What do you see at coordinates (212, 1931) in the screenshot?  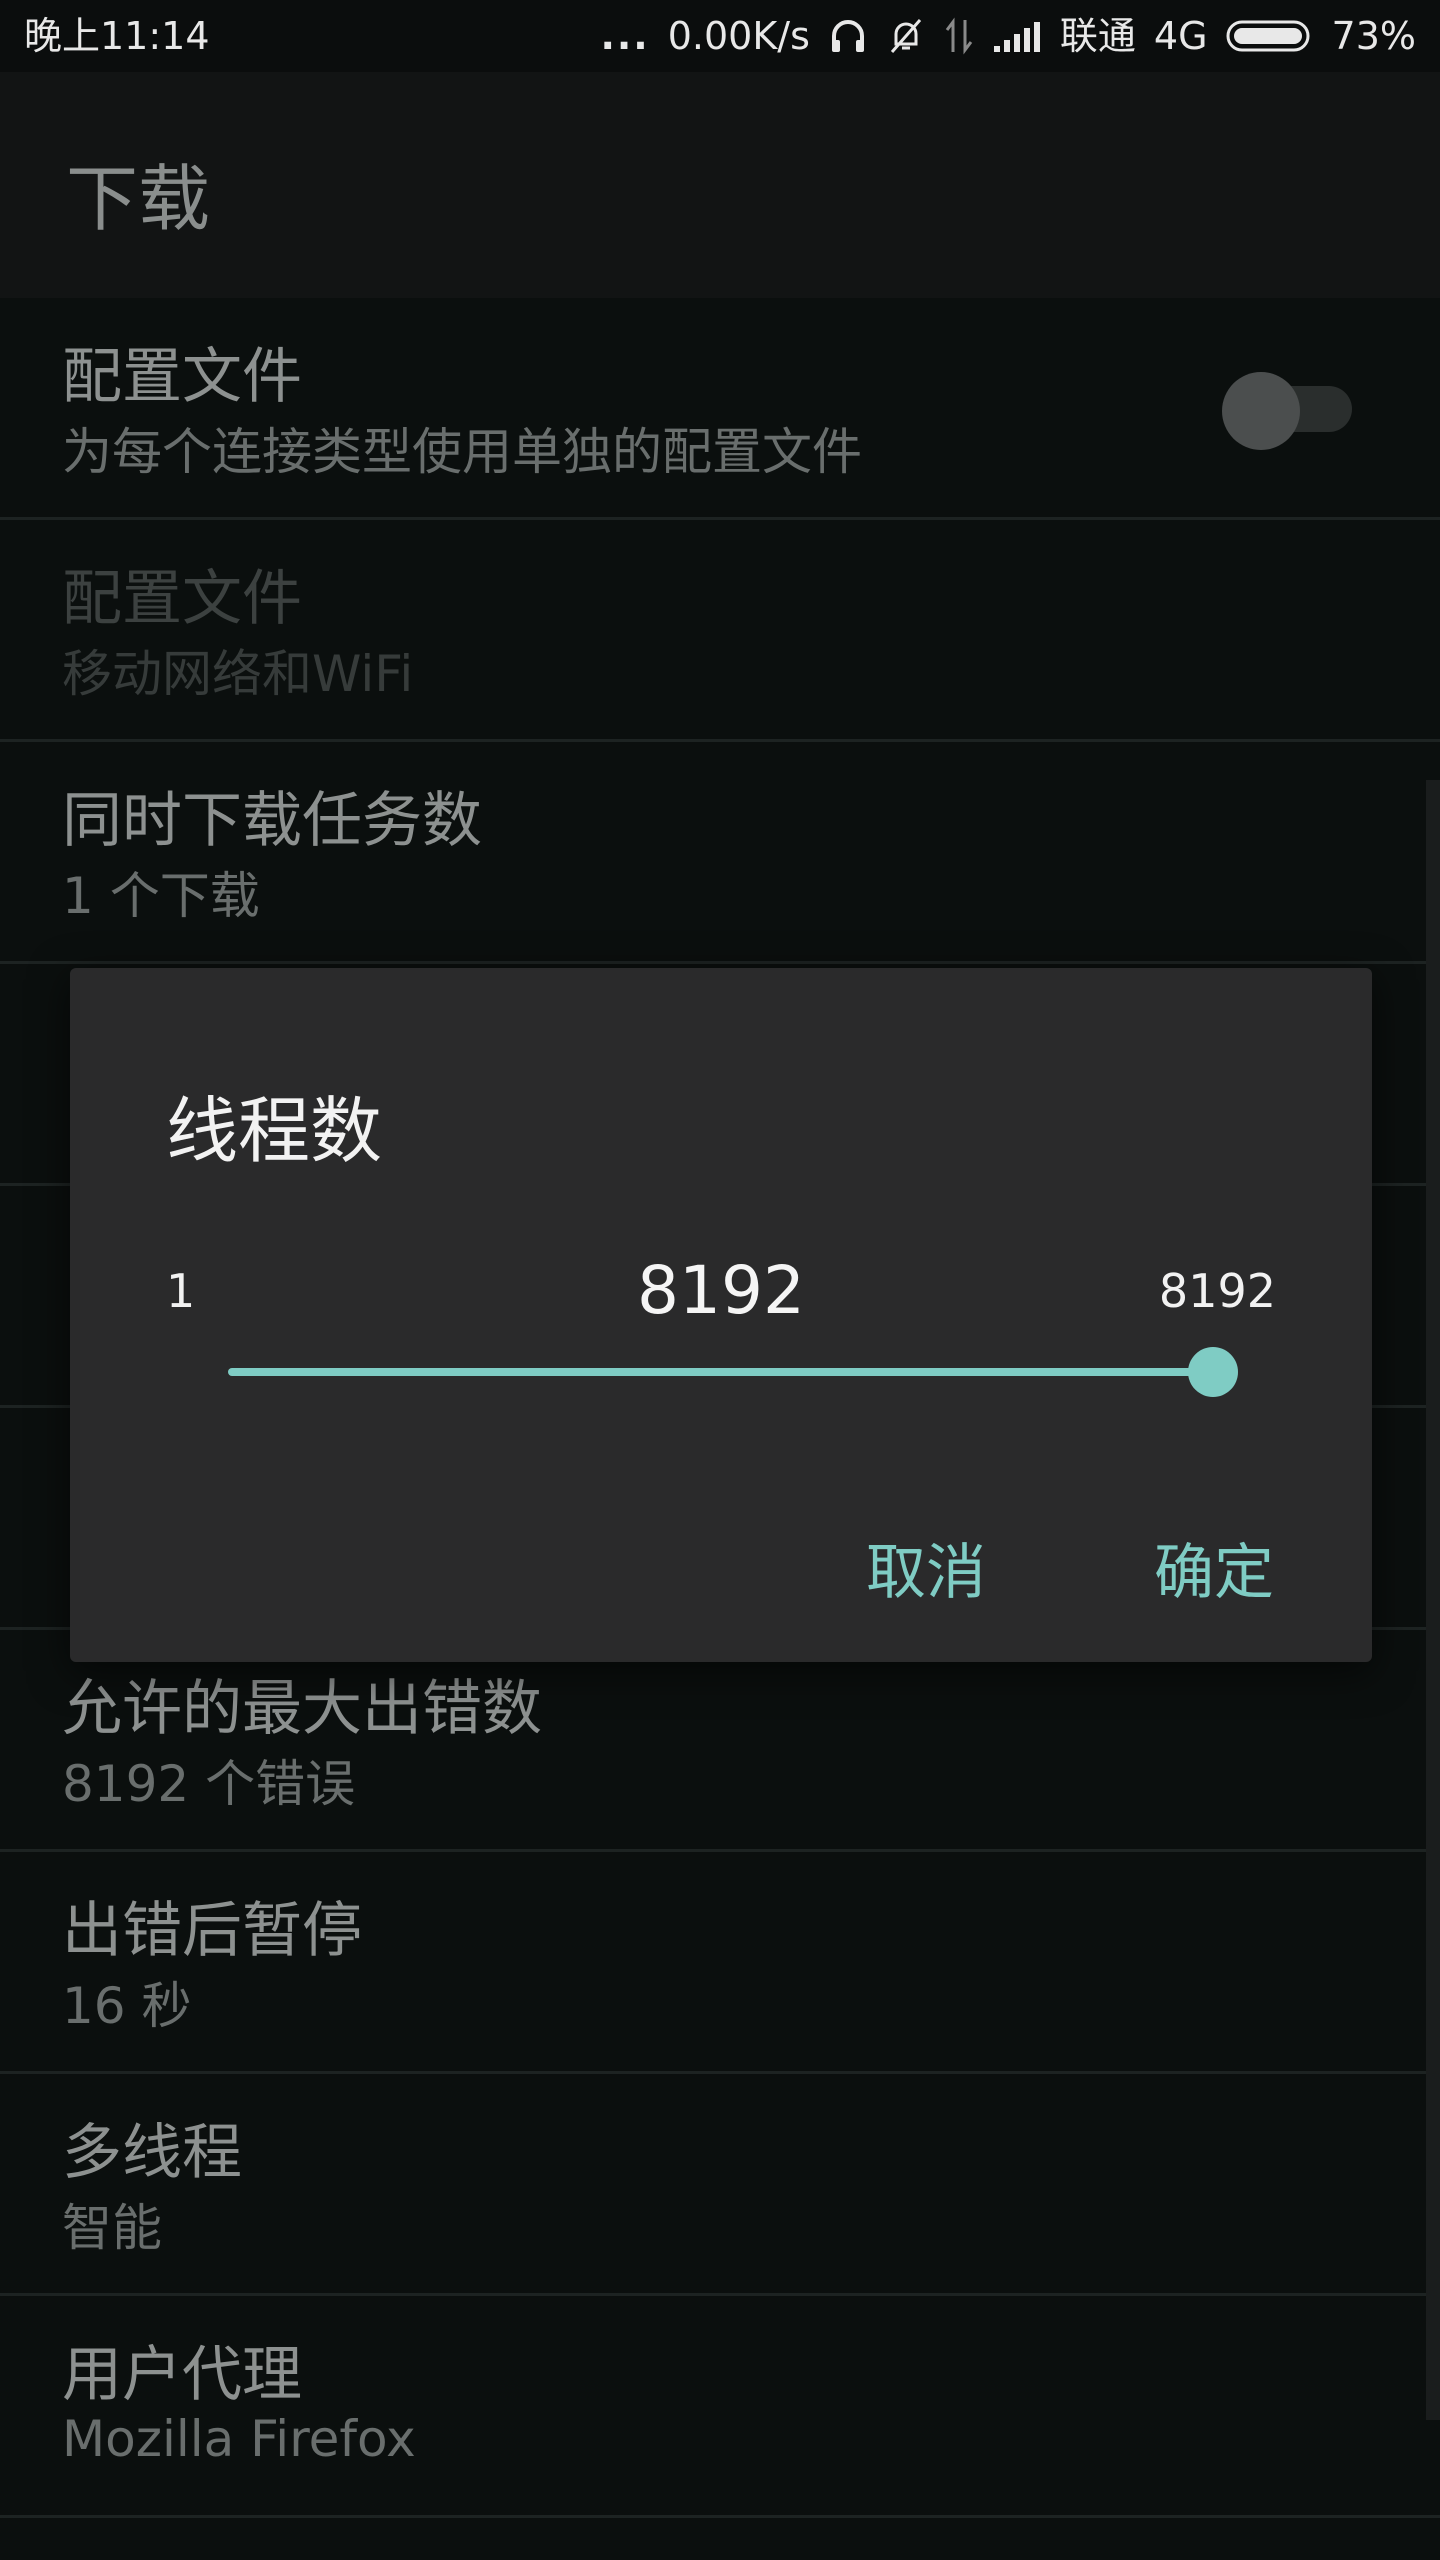 I see `pref-title: 出错后暂停` at bounding box center [212, 1931].